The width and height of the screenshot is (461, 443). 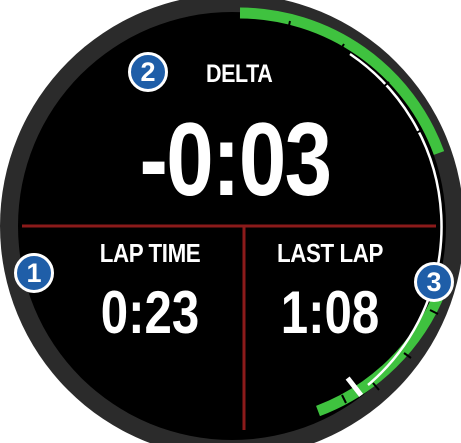 I want to click on callout-2-badge: 2, so click(x=148, y=72).